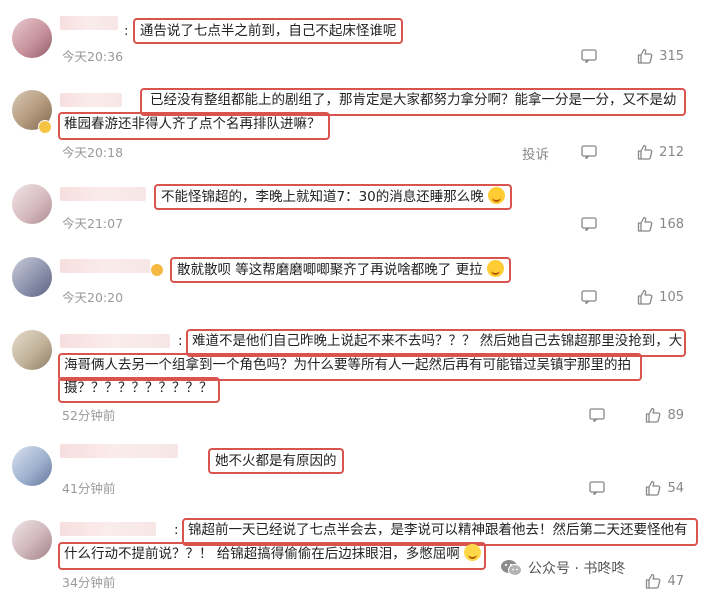  Describe the element at coordinates (675, 488) in the screenshot. I see `like-count: 54` at that location.